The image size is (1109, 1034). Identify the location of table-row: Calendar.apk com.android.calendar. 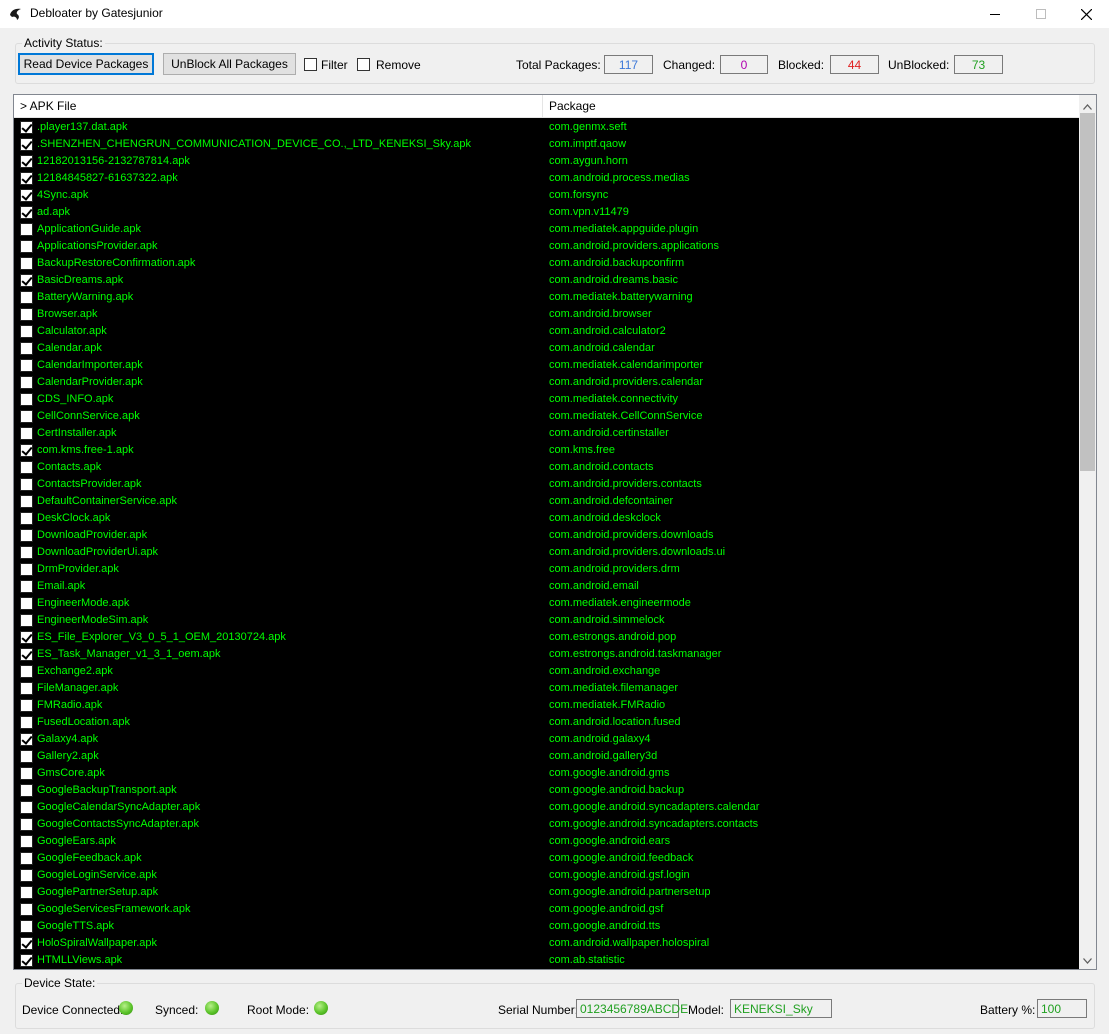
(546, 348).